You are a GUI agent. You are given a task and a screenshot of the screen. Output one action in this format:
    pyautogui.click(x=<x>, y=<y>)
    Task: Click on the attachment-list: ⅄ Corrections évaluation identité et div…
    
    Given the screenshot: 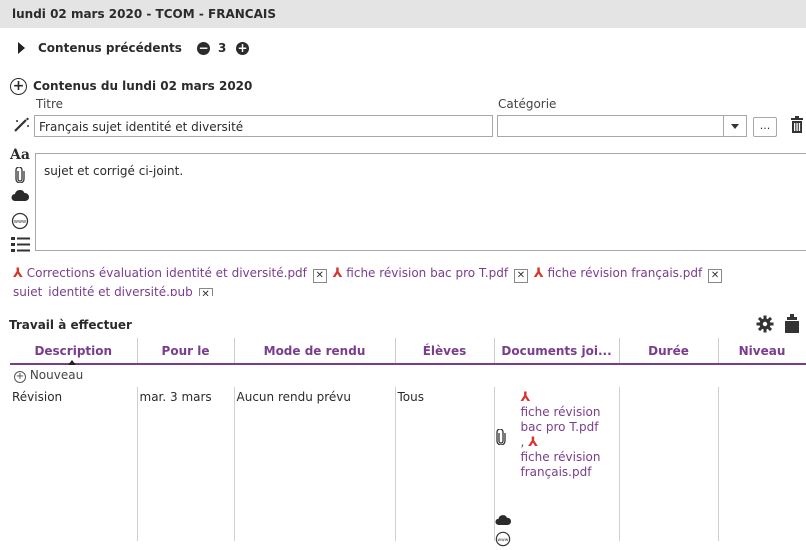 What is the action you would take?
    pyautogui.click(x=368, y=274)
    